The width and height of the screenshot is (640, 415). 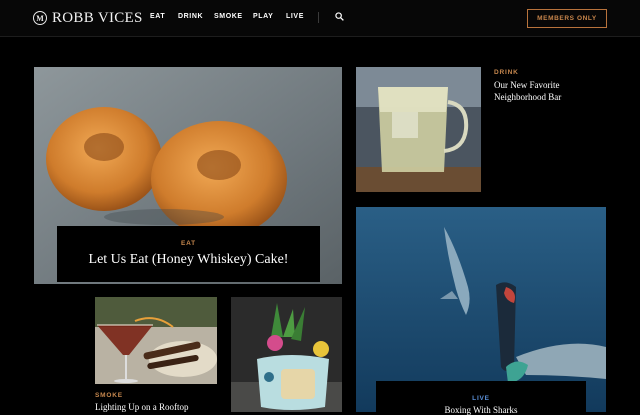 What do you see at coordinates (157, 16) in the screenshot?
I see `nav-item-eat: EAT` at bounding box center [157, 16].